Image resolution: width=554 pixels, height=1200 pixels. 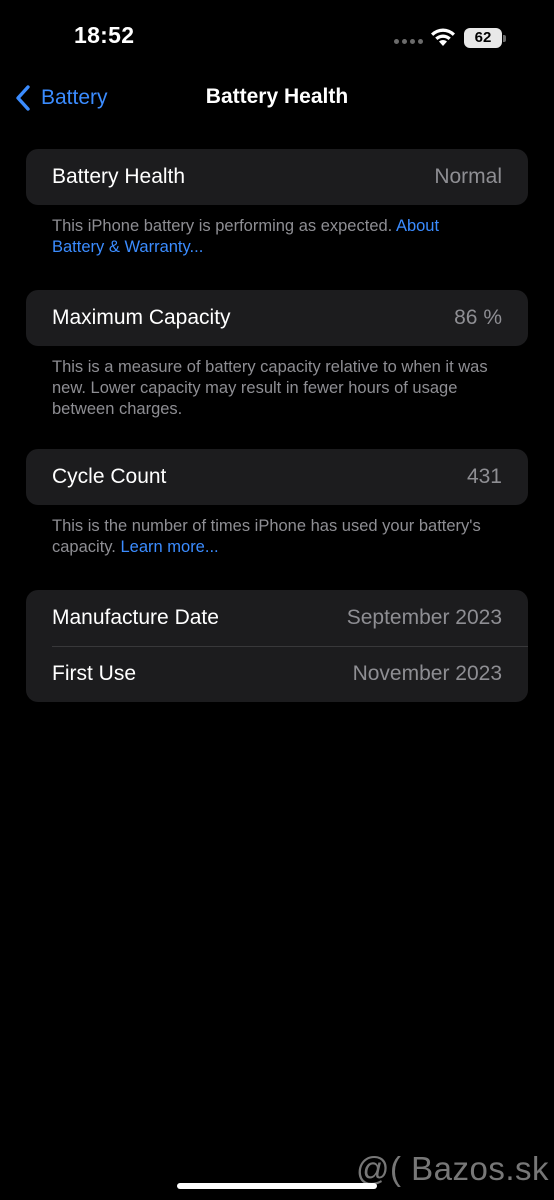 I want to click on battery-health-row: Battery Health Normal, so click(x=277, y=177).